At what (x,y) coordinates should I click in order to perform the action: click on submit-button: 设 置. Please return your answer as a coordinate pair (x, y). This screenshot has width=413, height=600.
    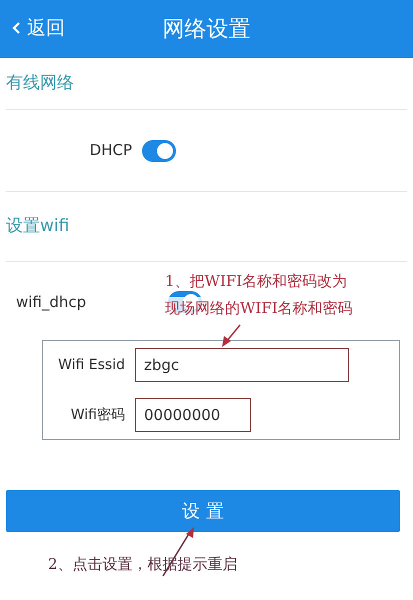
    Looking at the image, I should click on (203, 511).